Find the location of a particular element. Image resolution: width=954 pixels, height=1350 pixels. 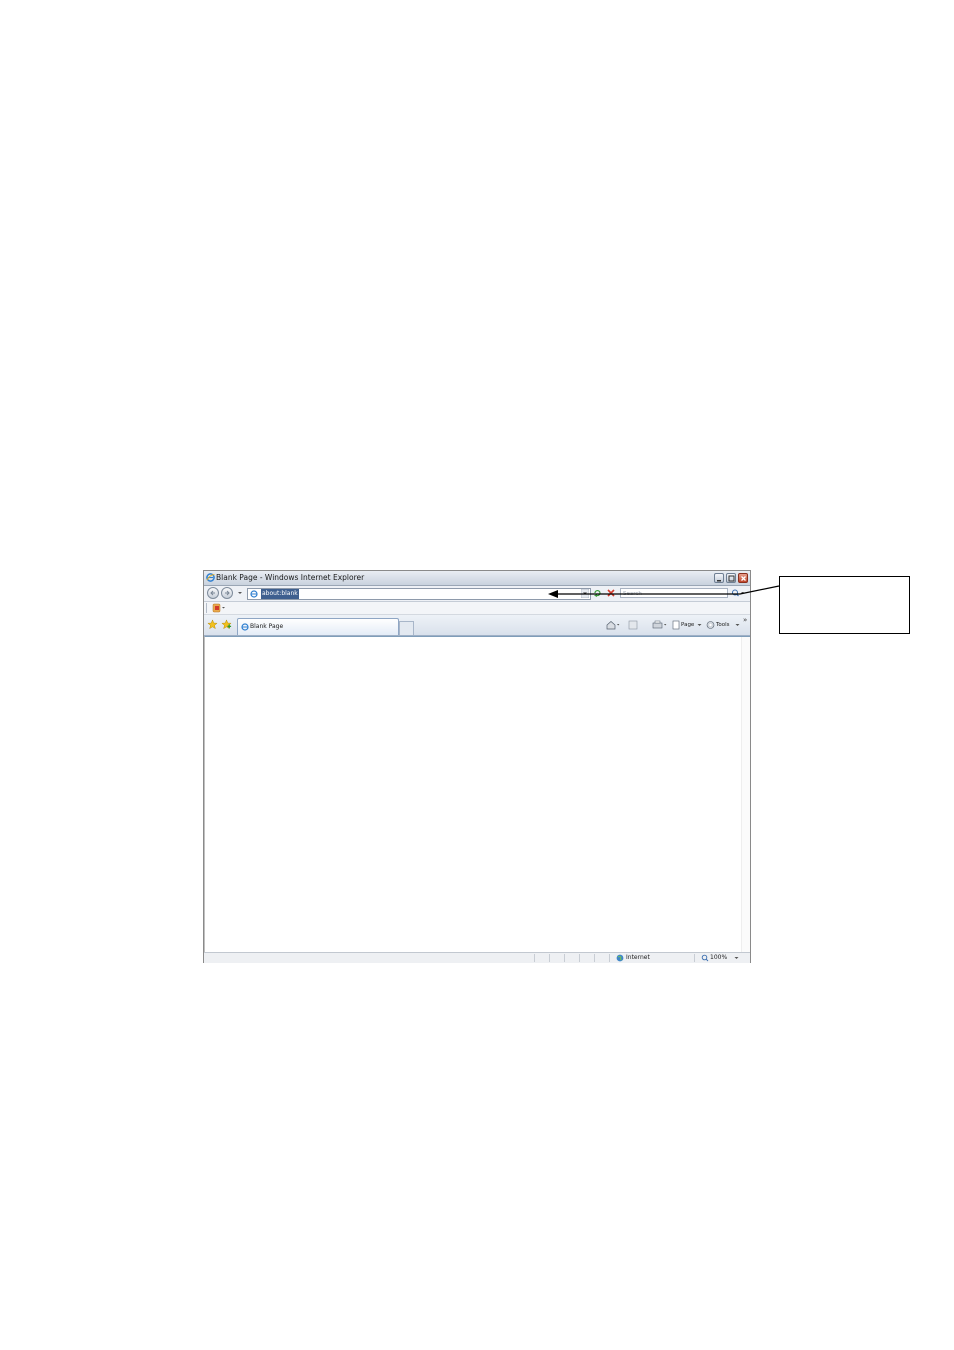

zoom-icon is located at coordinates (705, 958).